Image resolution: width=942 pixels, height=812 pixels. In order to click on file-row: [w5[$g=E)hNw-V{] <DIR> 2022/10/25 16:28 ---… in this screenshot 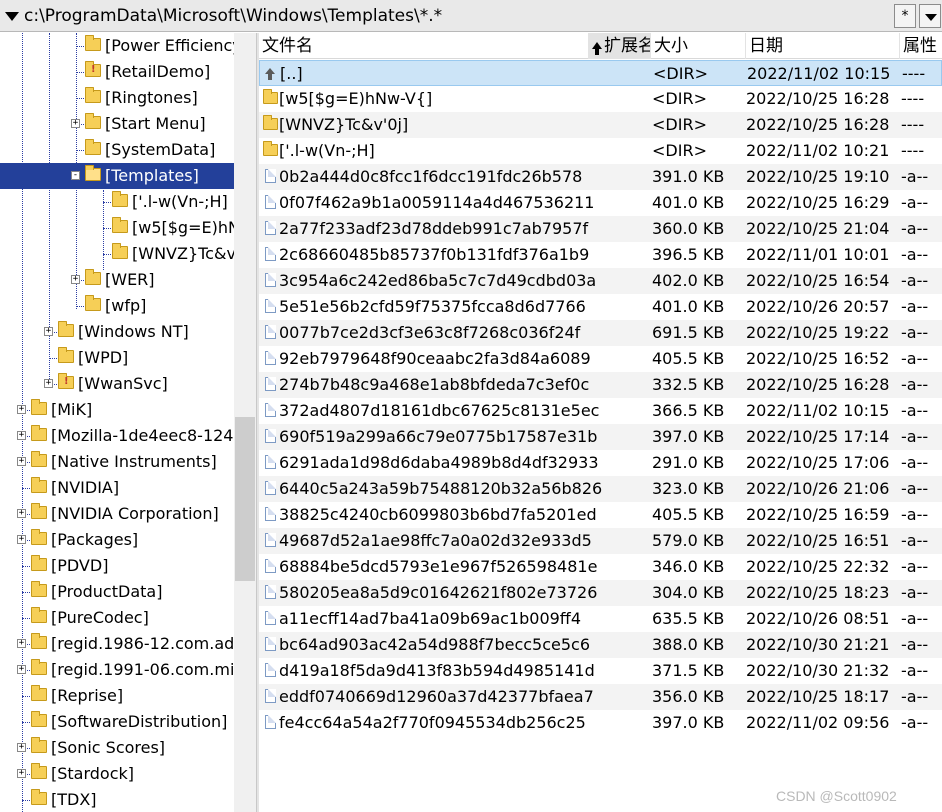, I will do `click(600, 99)`.